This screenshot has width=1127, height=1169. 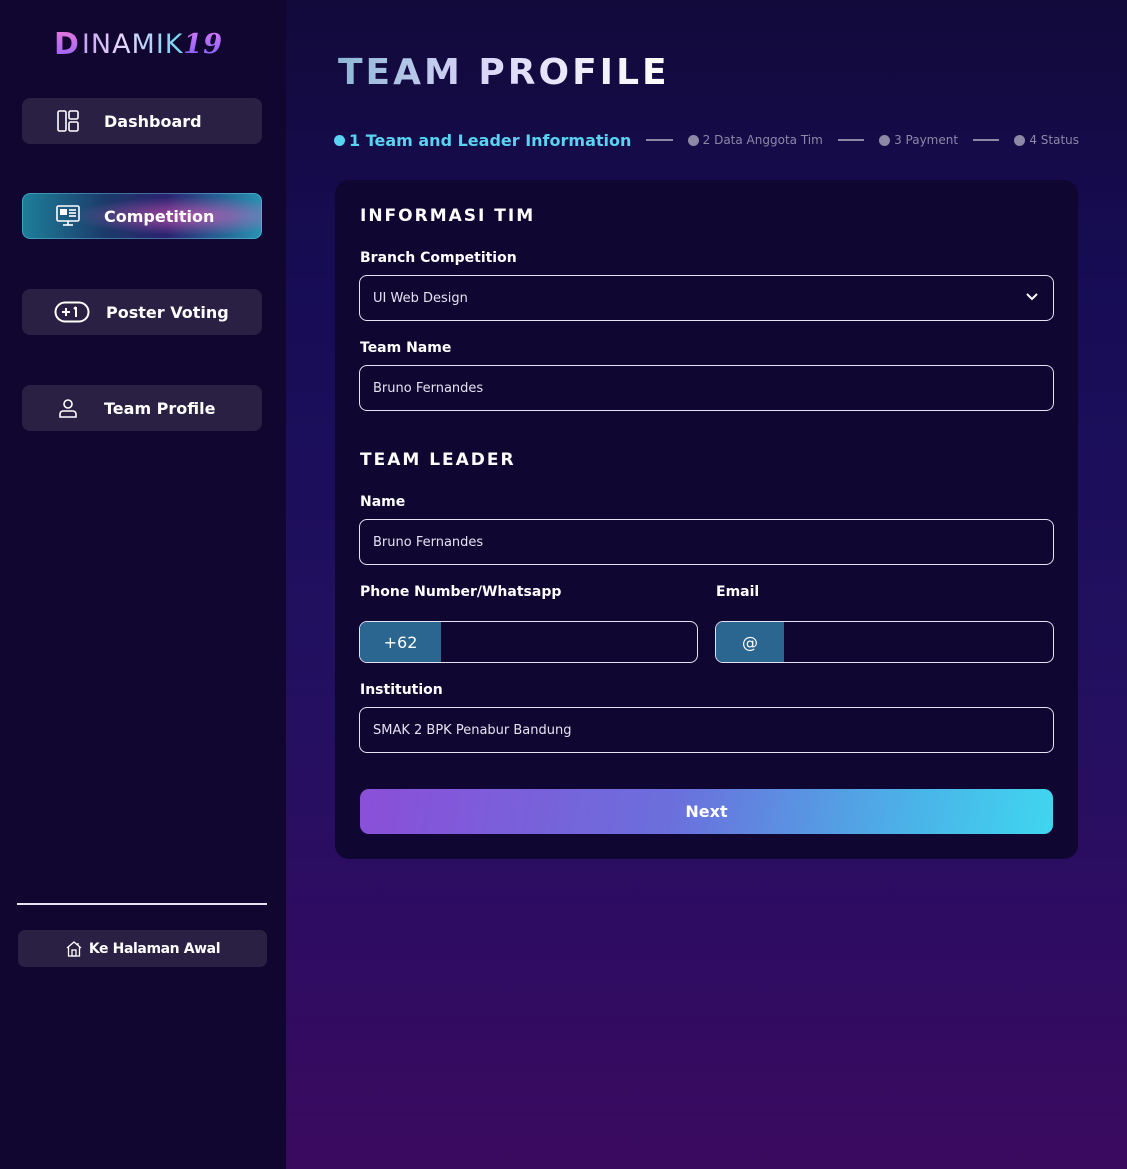 What do you see at coordinates (203, 44) in the screenshot?
I see `logo-number: 19` at bounding box center [203, 44].